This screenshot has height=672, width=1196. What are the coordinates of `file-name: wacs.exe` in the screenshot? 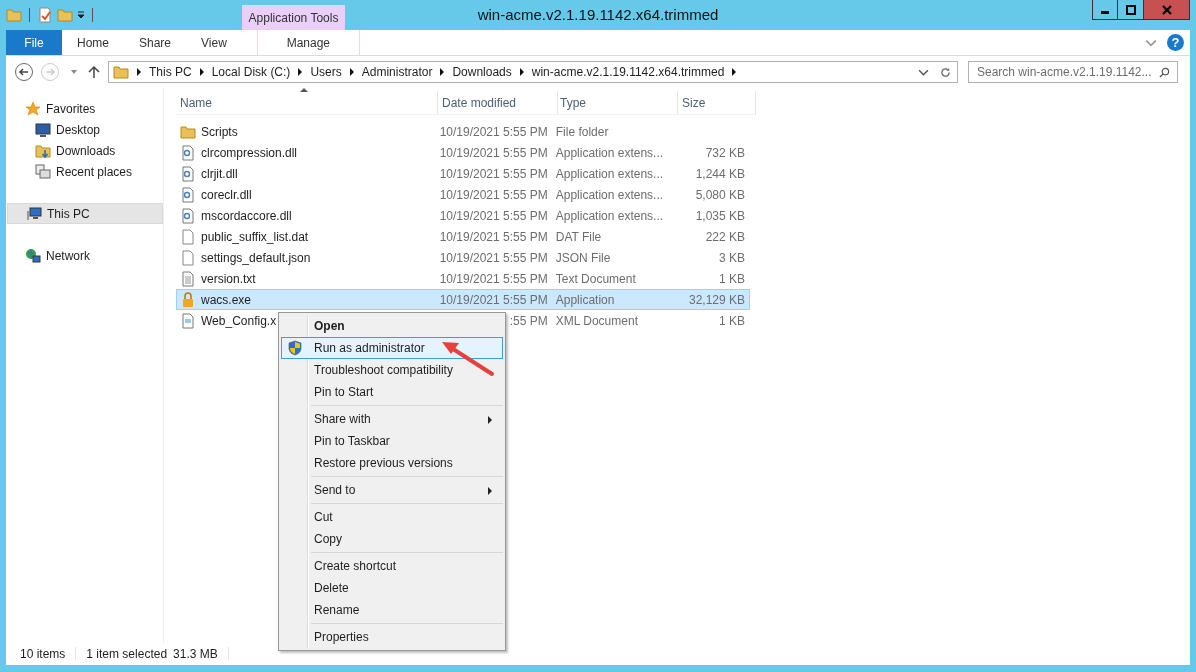 It's located at (226, 299).